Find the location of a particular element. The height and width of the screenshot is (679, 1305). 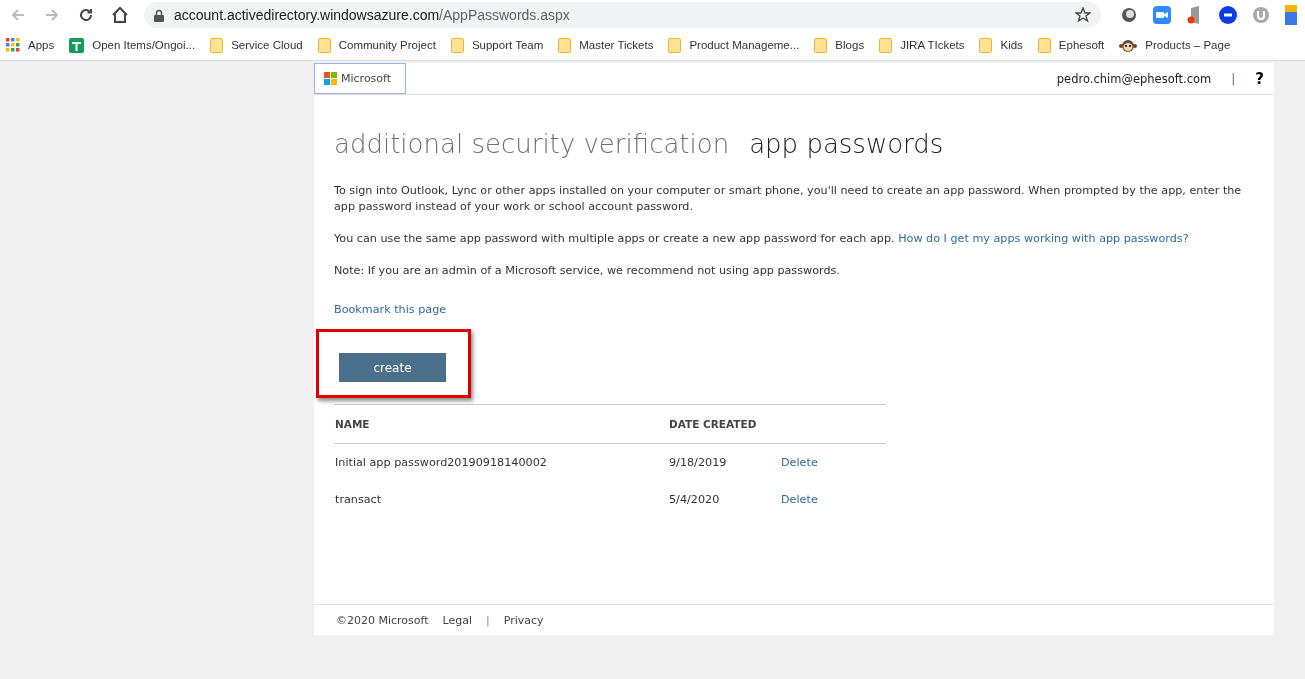

bookmark-item: Apps is located at coordinates (30, 45).